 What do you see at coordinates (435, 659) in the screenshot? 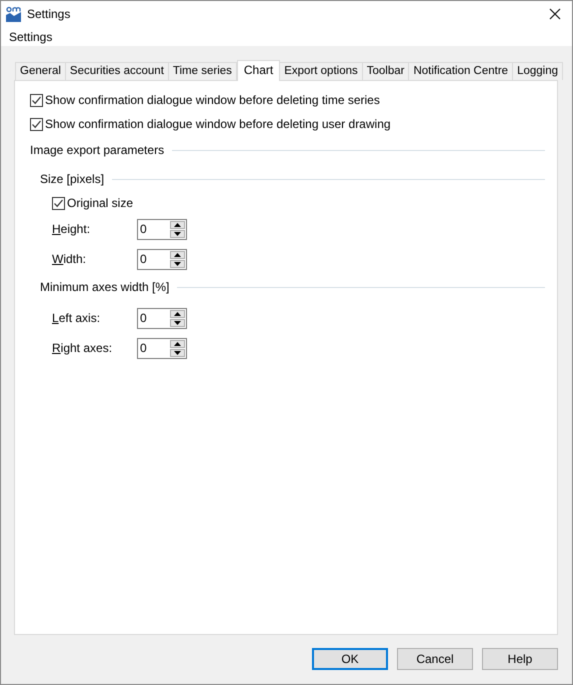
I see `dialog-button: Cancel` at bounding box center [435, 659].